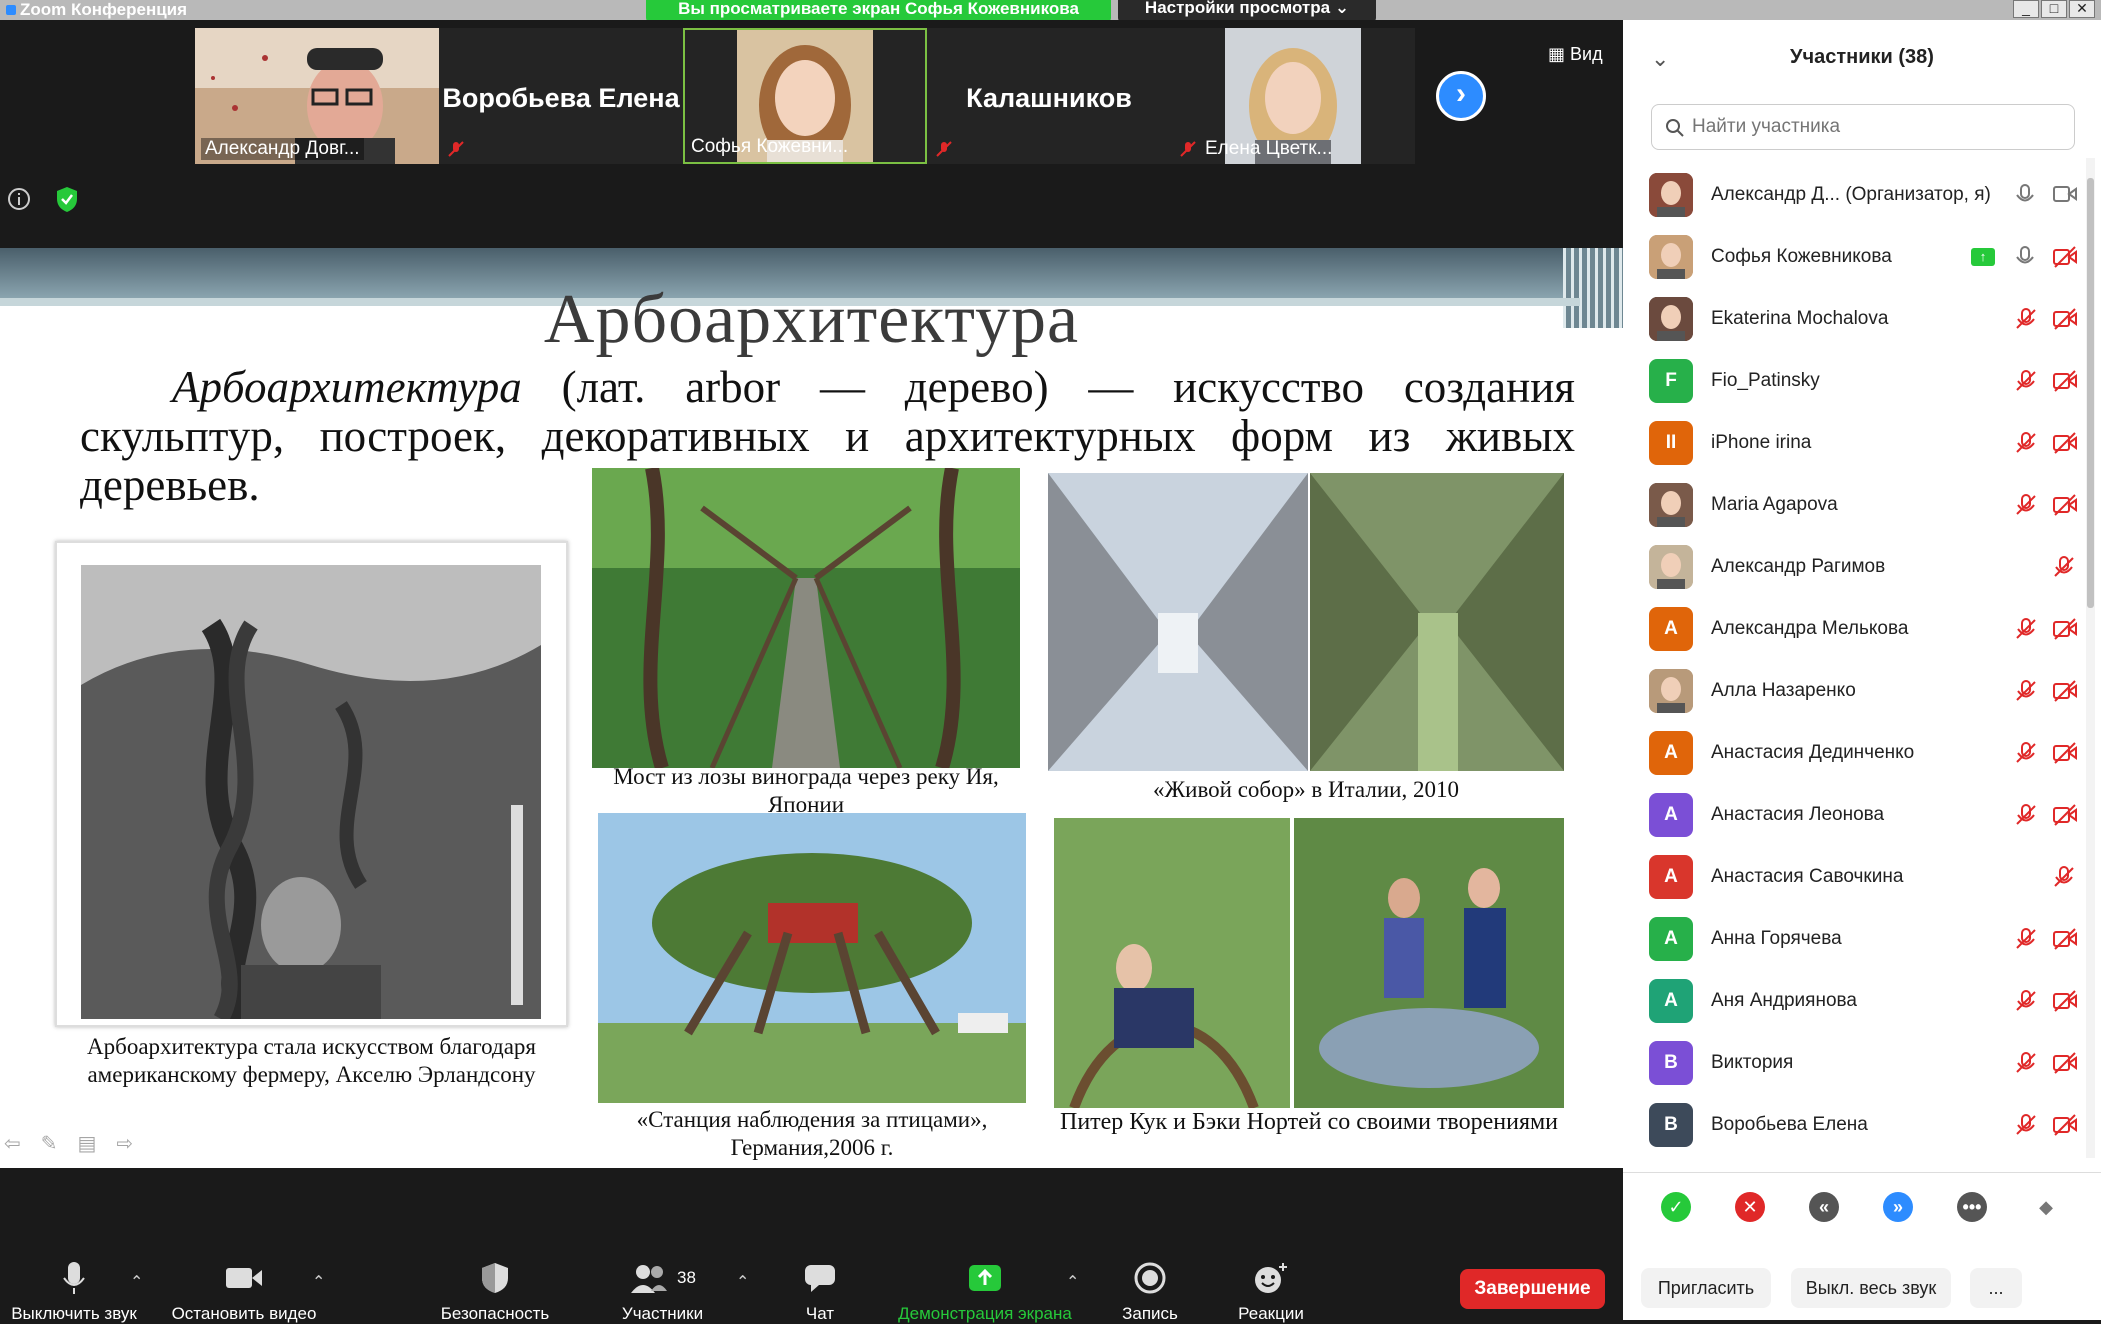 Image resolution: width=2101 pixels, height=1324 pixels. What do you see at coordinates (1271, 1313) in the screenshot?
I see `reactions-label: Реакции` at bounding box center [1271, 1313].